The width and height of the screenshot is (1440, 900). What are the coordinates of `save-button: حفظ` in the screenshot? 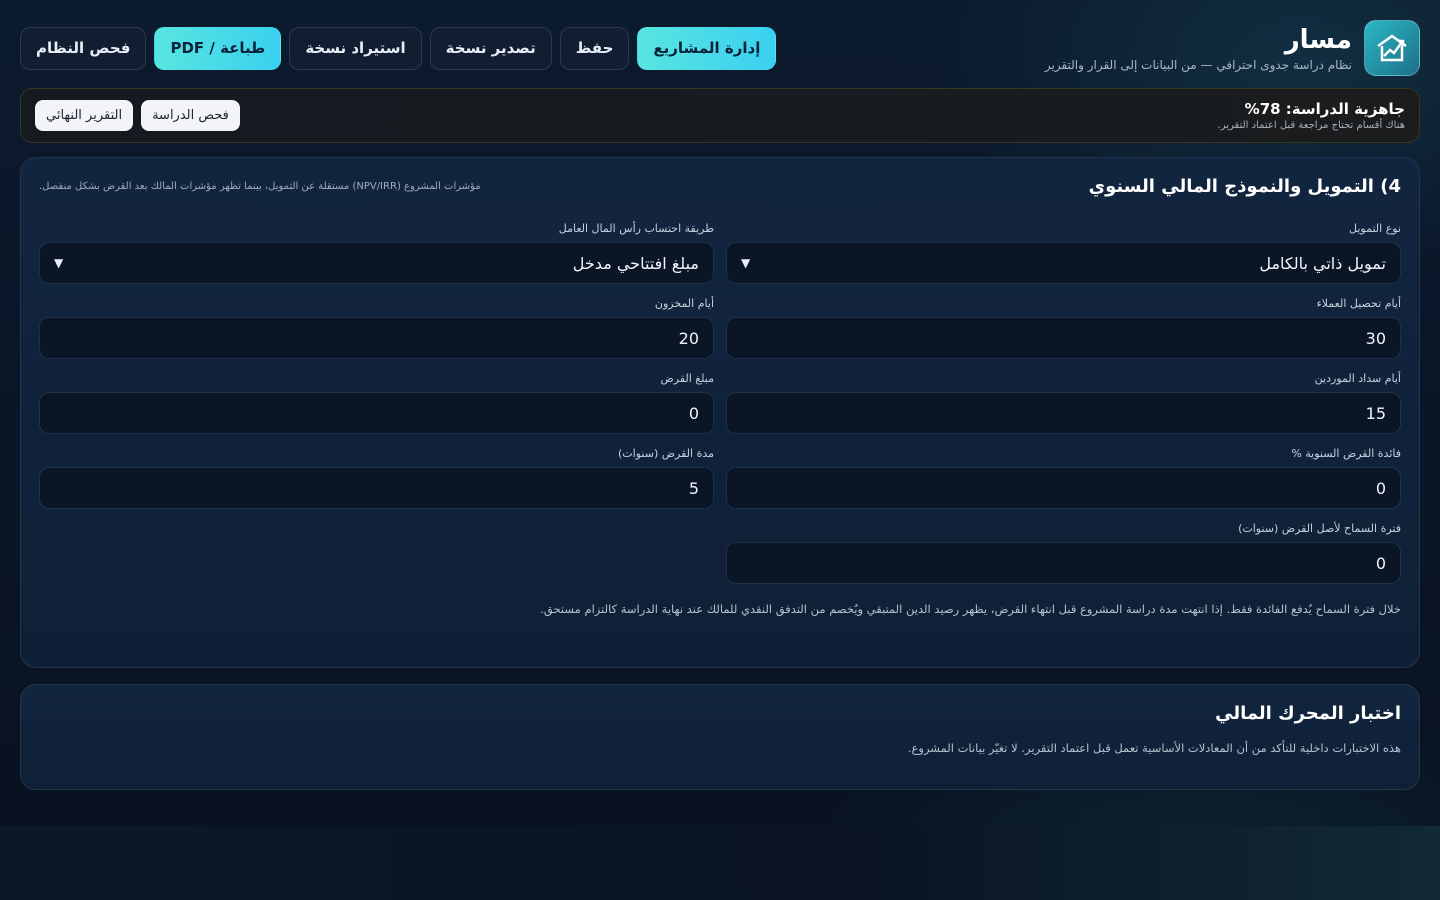 It's located at (594, 48).